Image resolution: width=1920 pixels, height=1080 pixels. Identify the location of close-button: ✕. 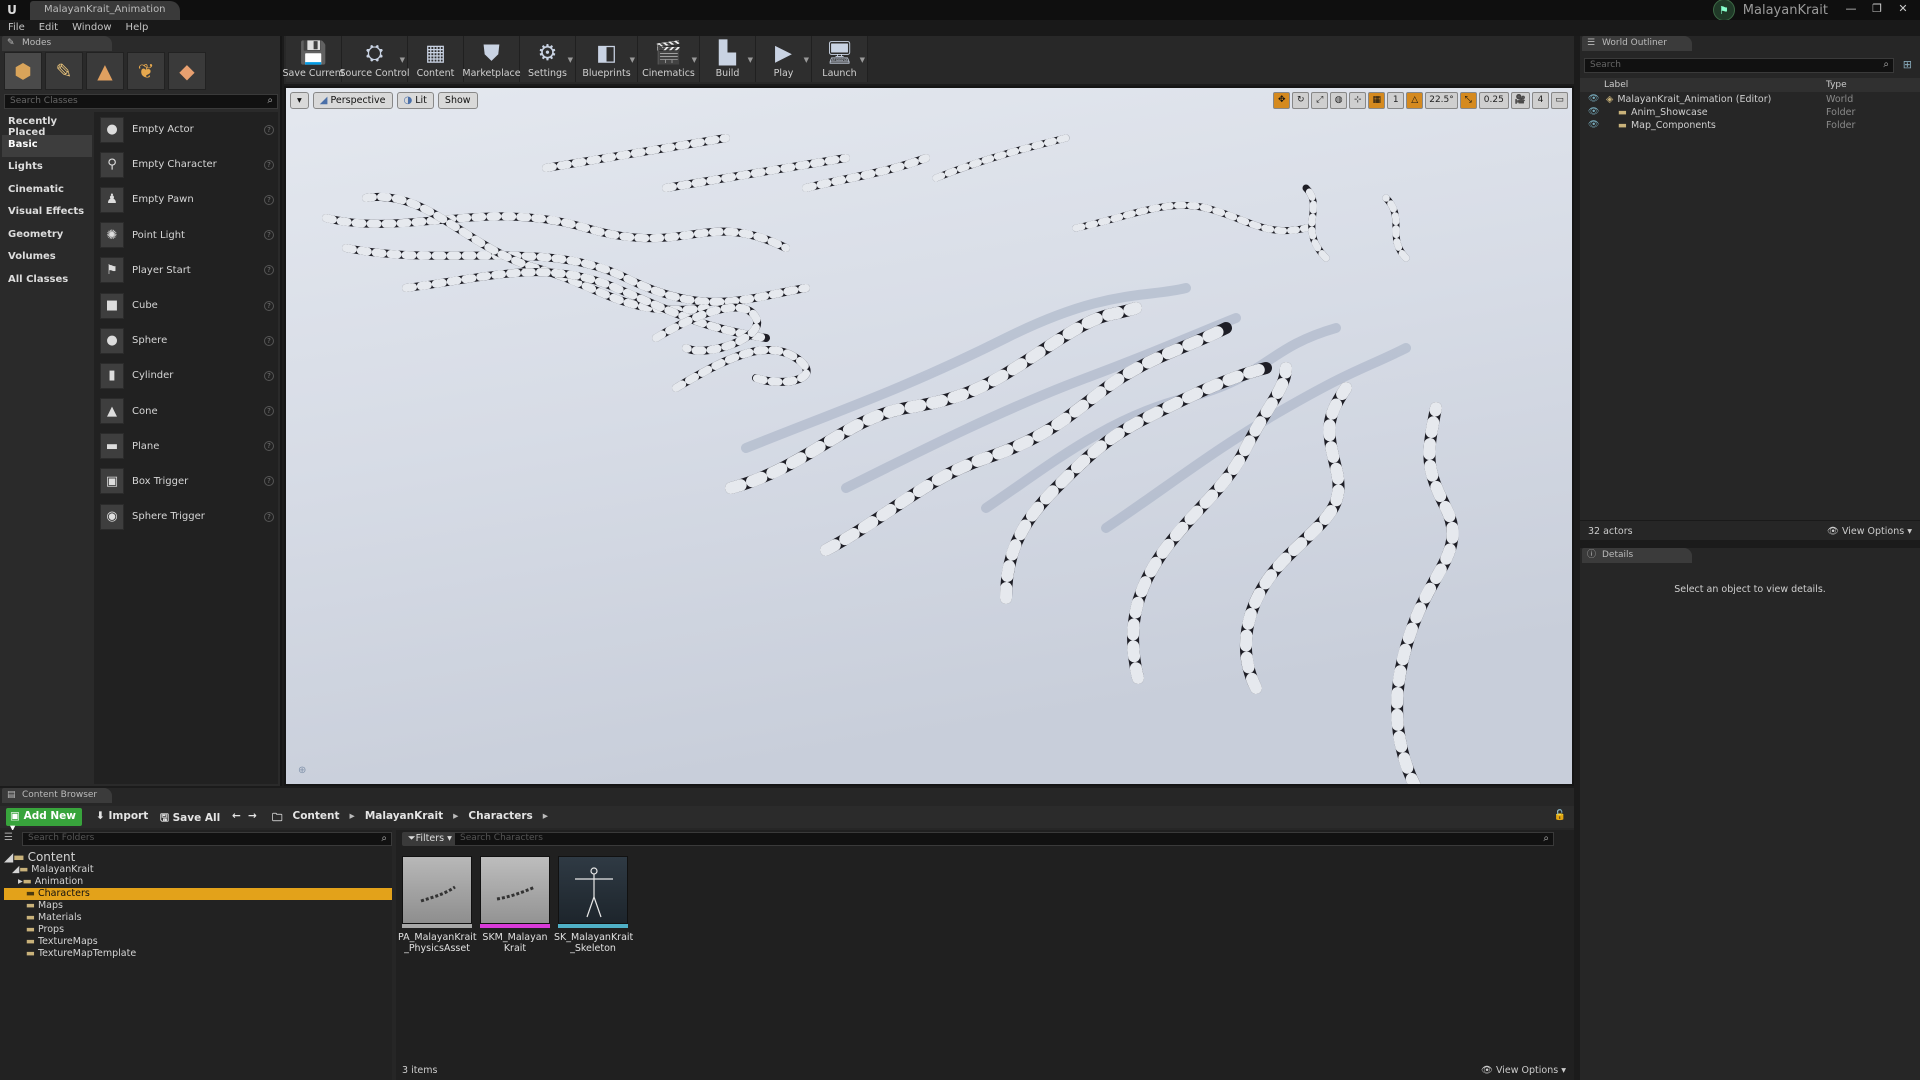
(1903, 9).